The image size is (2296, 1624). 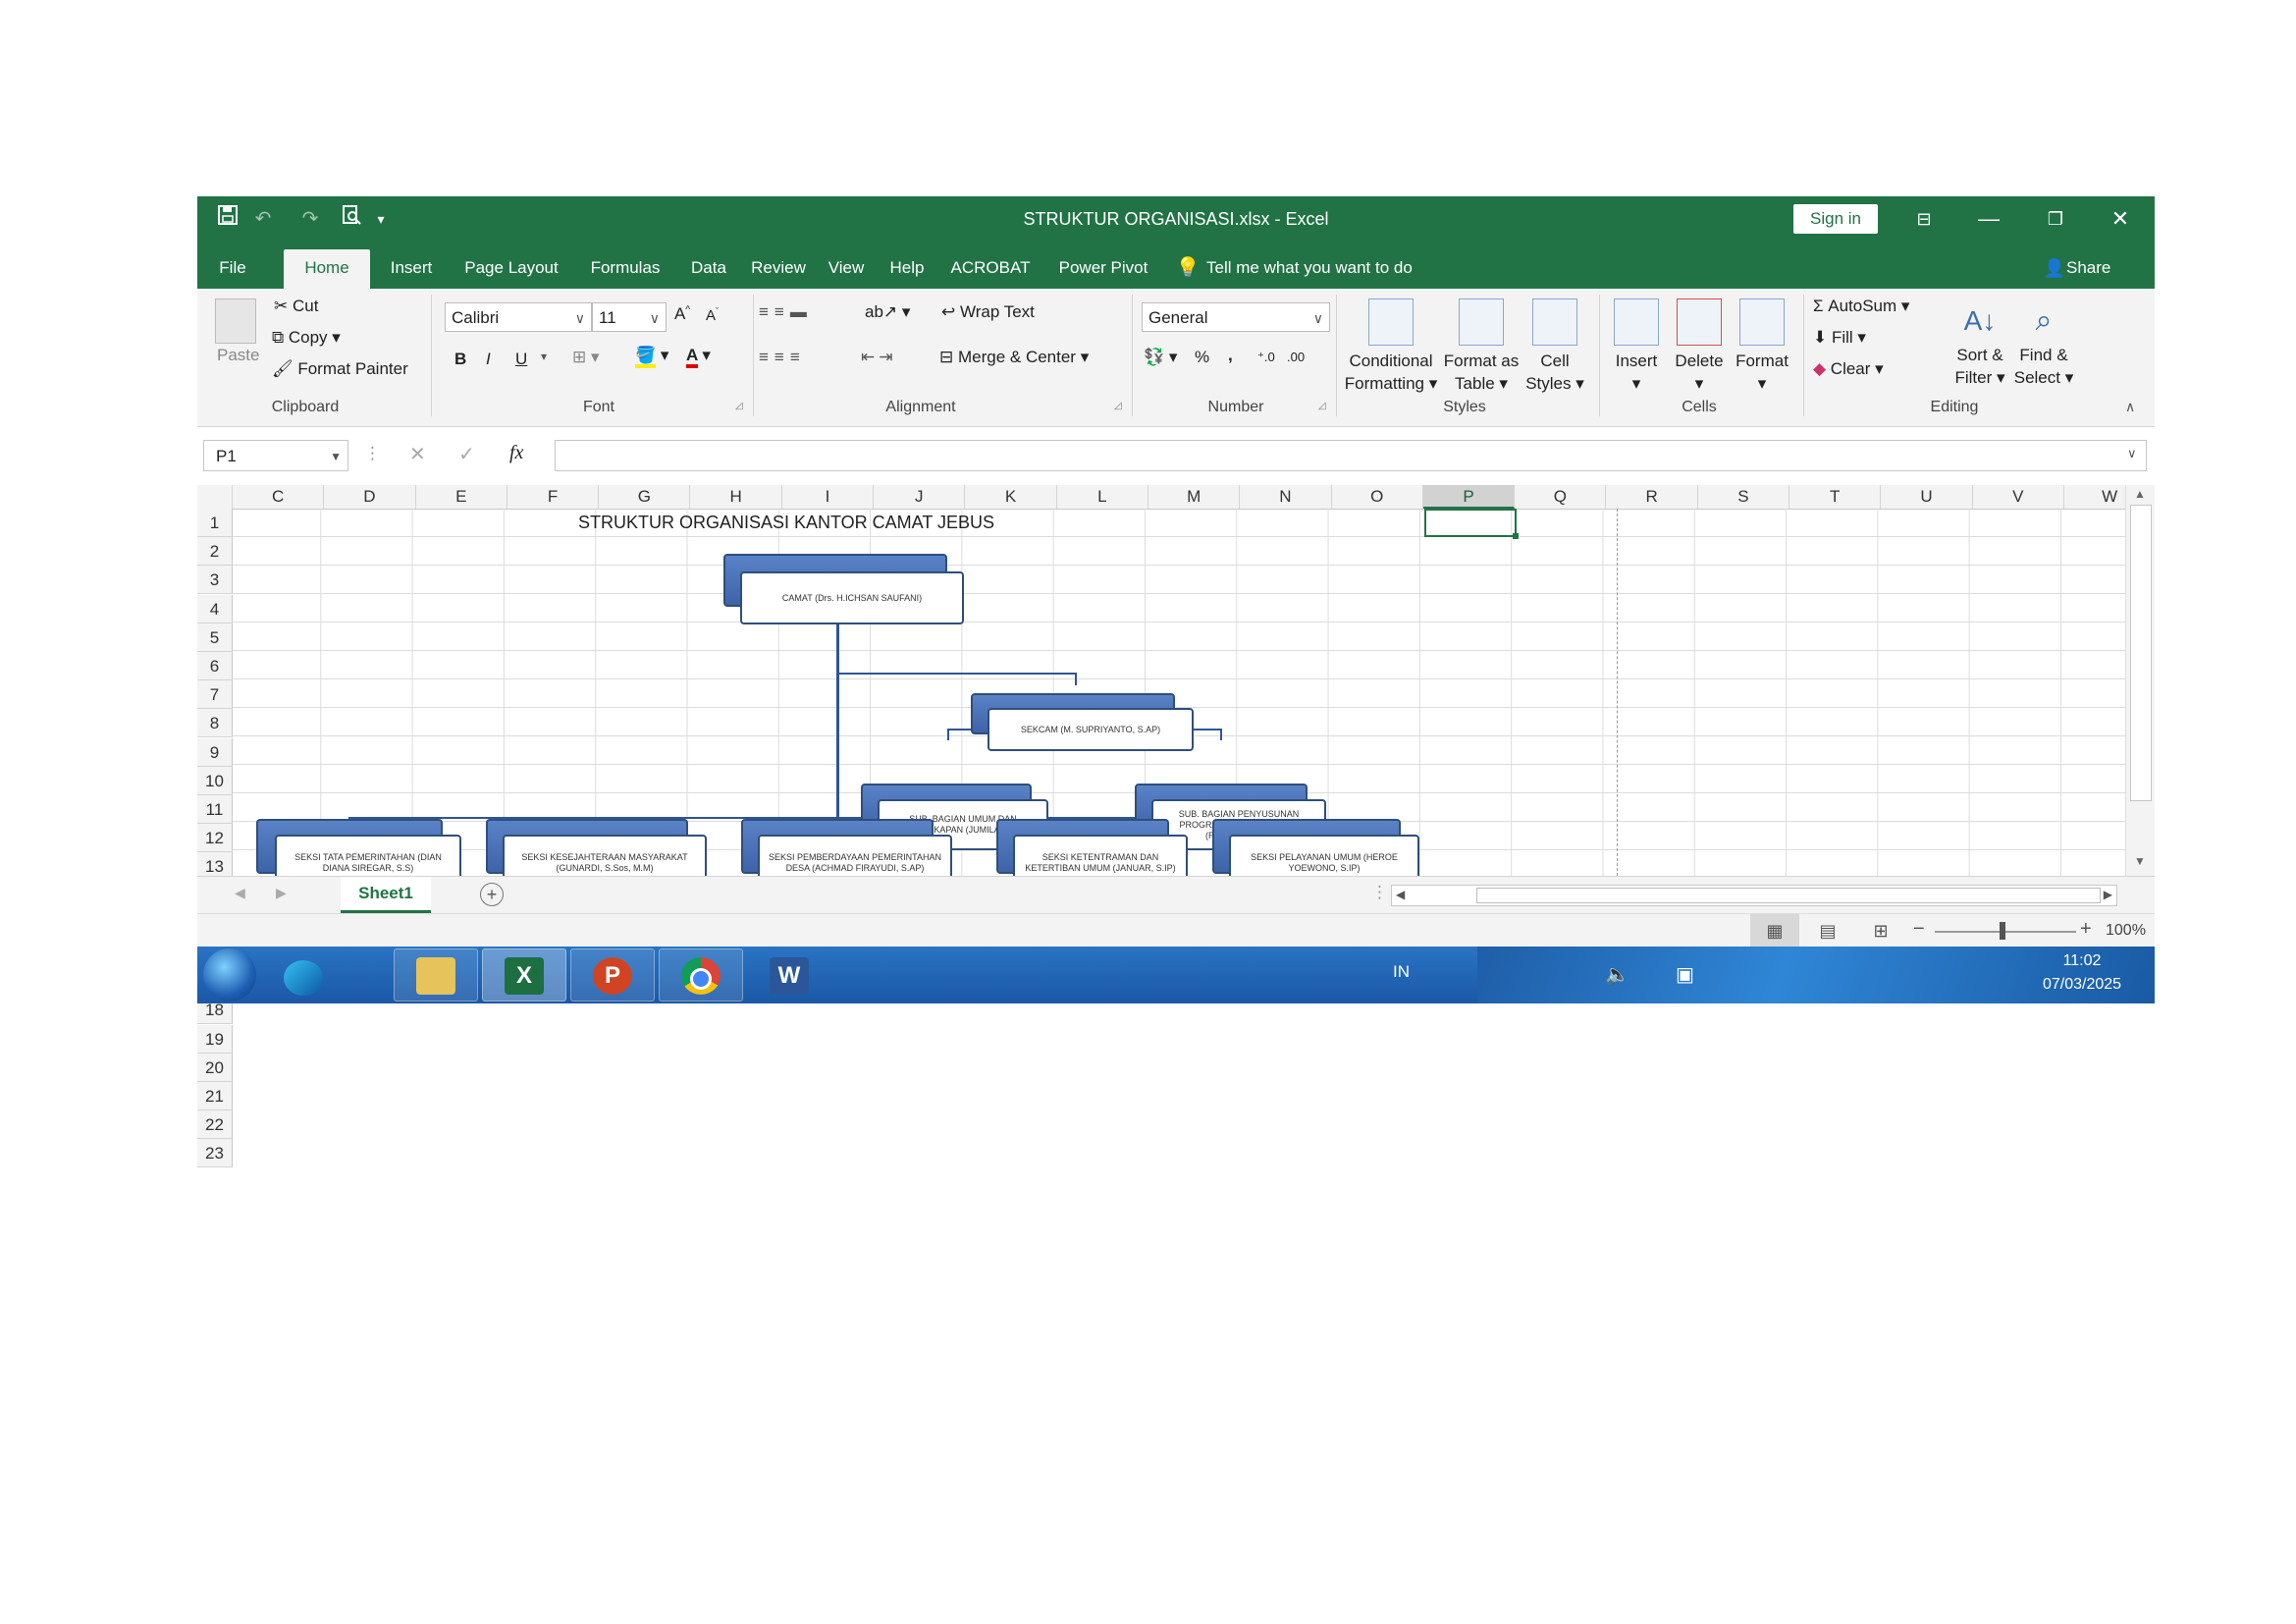 I want to click on row-header: 5, so click(x=215, y=637).